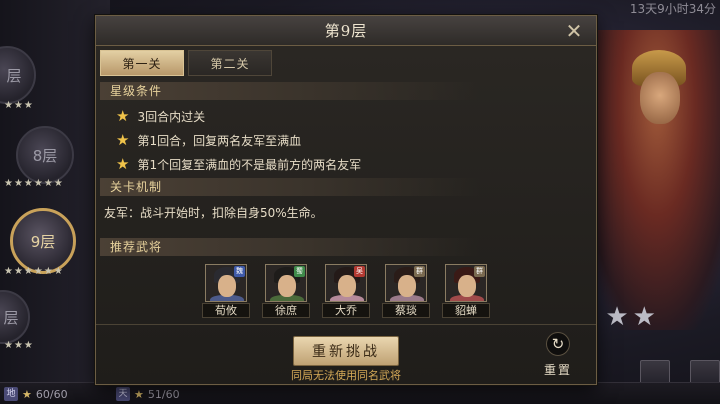  I want to click on general-card: 吴大乔, so click(346, 291).